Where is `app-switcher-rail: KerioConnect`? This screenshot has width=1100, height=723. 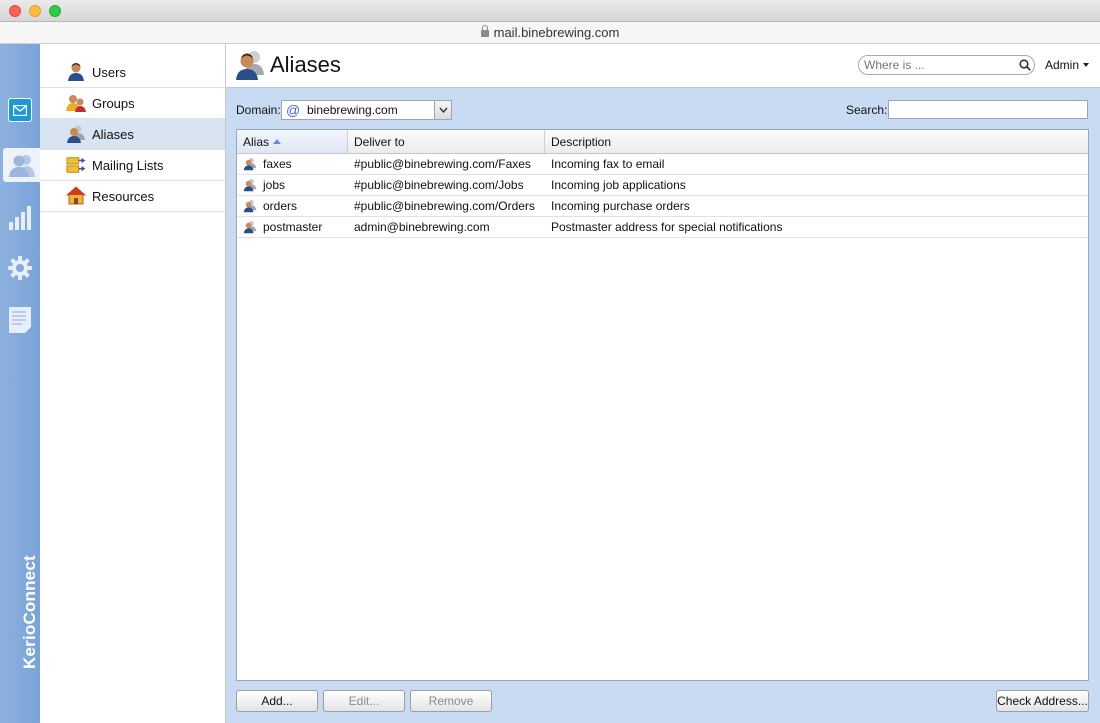 app-switcher-rail: KerioConnect is located at coordinates (20, 383).